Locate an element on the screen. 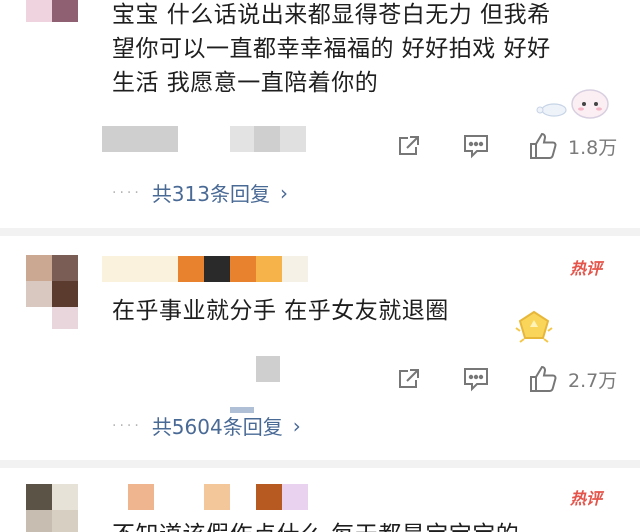 The image size is (640, 532). avatar-corner is located at coordinates (65, 318).